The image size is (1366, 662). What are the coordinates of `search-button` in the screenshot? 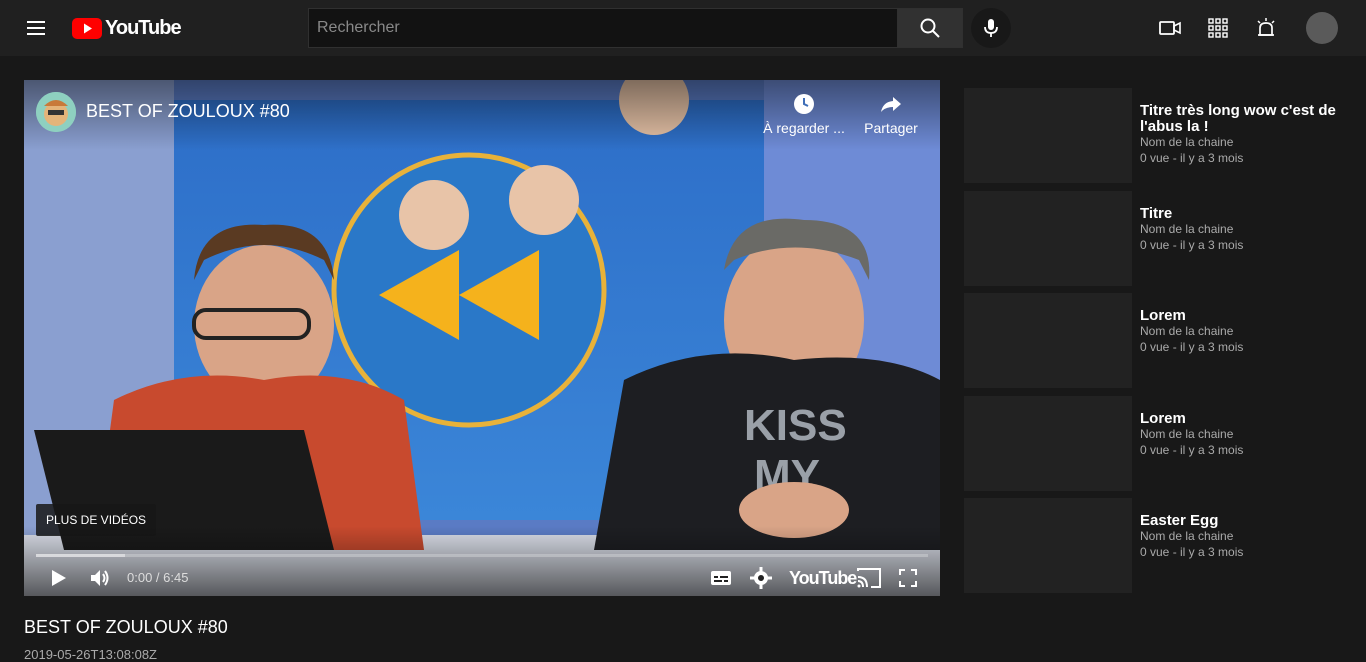 It's located at (930, 28).